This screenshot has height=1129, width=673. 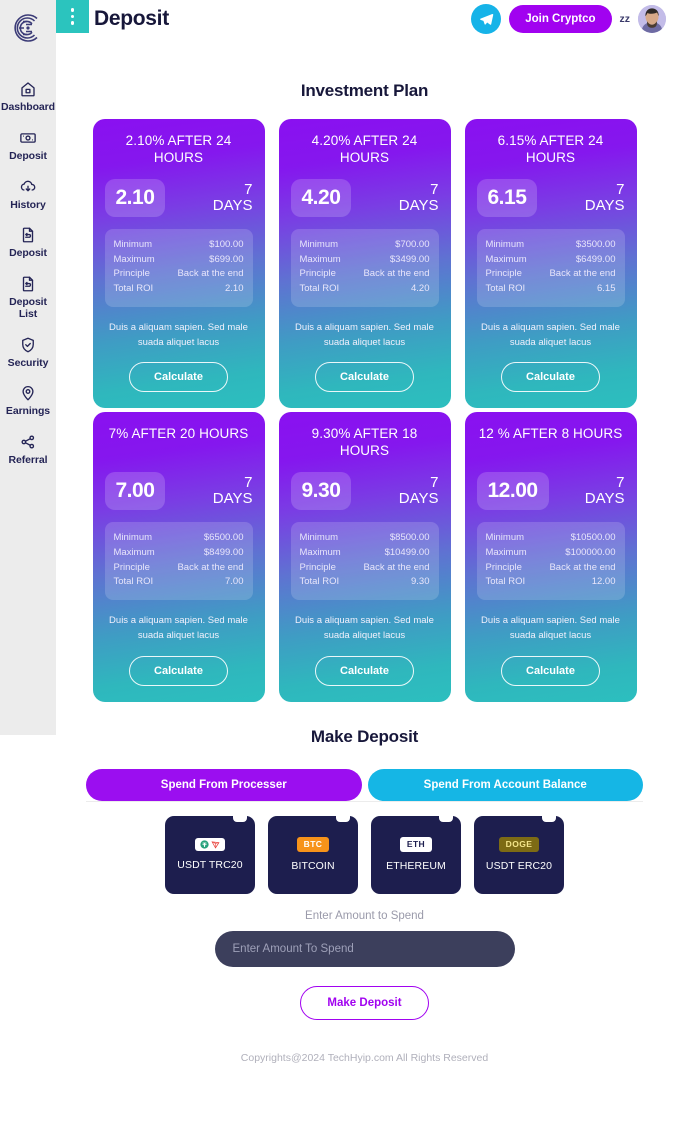 I want to click on header-actions: Join Cryptco zz, so click(x=568, y=19).